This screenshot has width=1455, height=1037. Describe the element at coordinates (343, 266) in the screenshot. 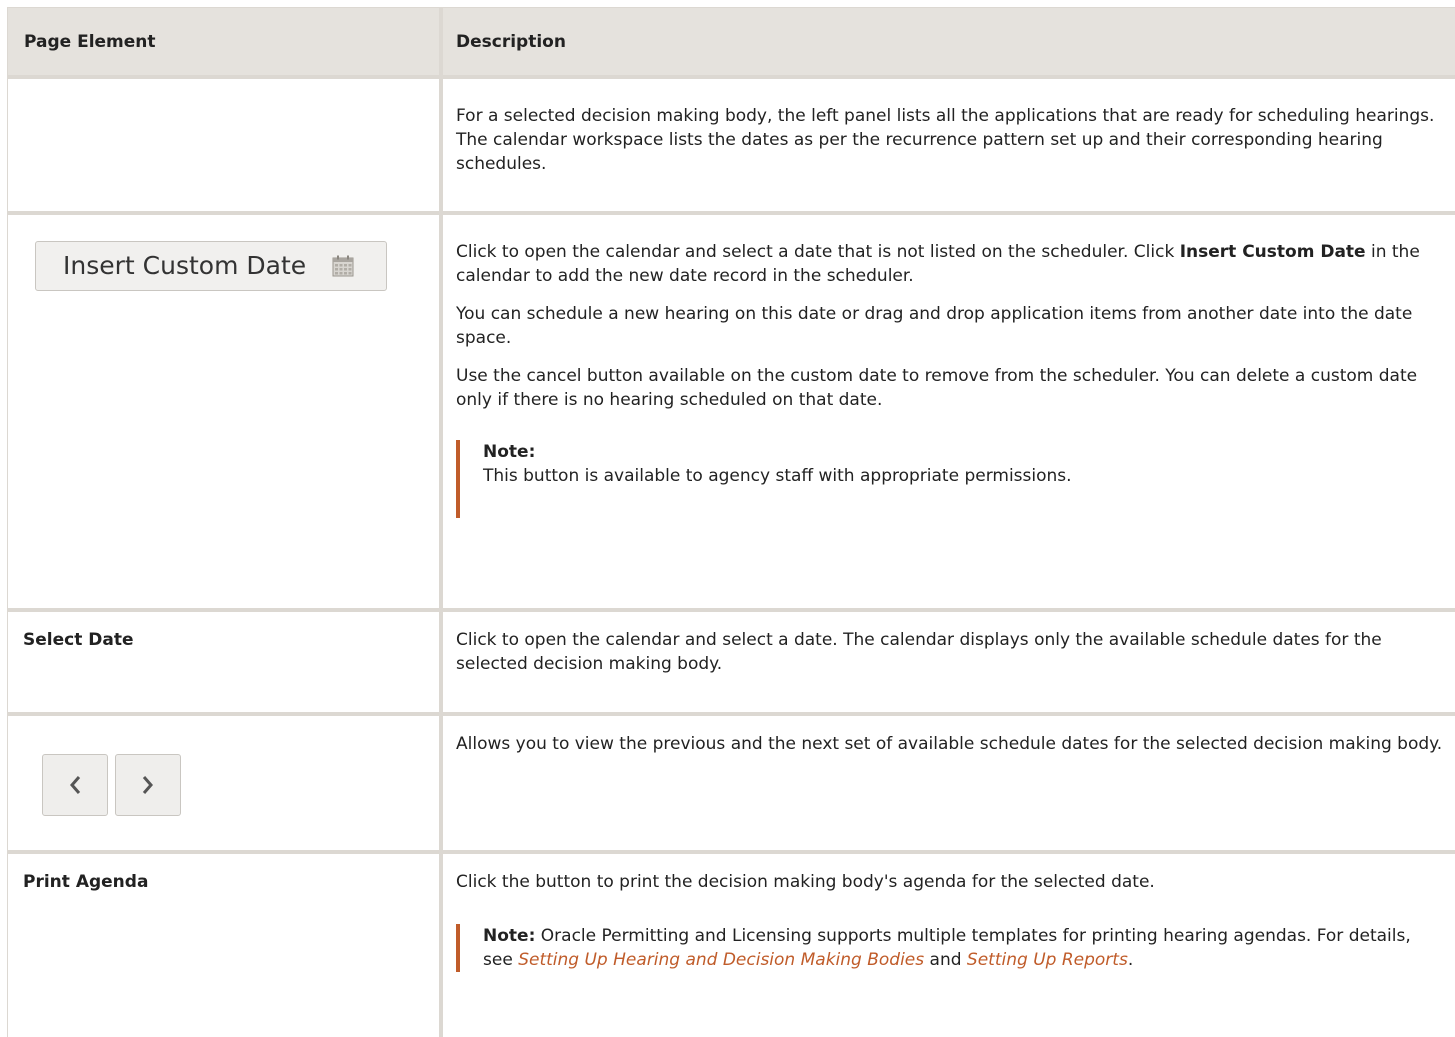

I see `calendar-icon` at that location.